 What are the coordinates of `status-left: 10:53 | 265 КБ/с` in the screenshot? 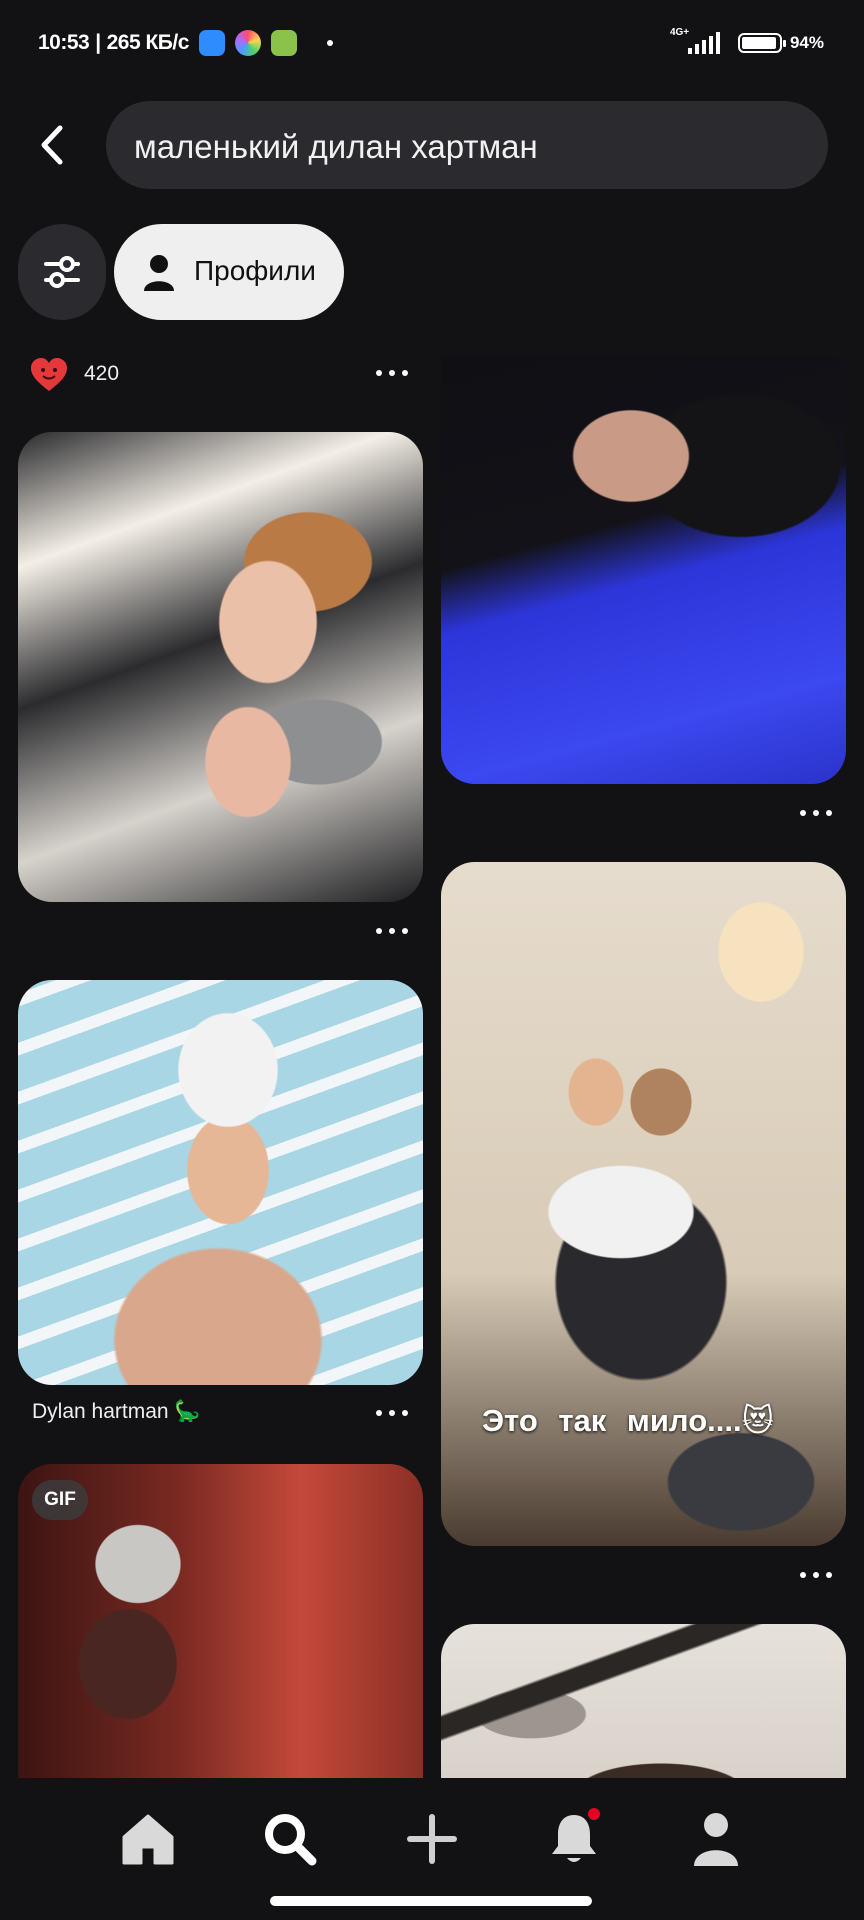 It's located at (185, 43).